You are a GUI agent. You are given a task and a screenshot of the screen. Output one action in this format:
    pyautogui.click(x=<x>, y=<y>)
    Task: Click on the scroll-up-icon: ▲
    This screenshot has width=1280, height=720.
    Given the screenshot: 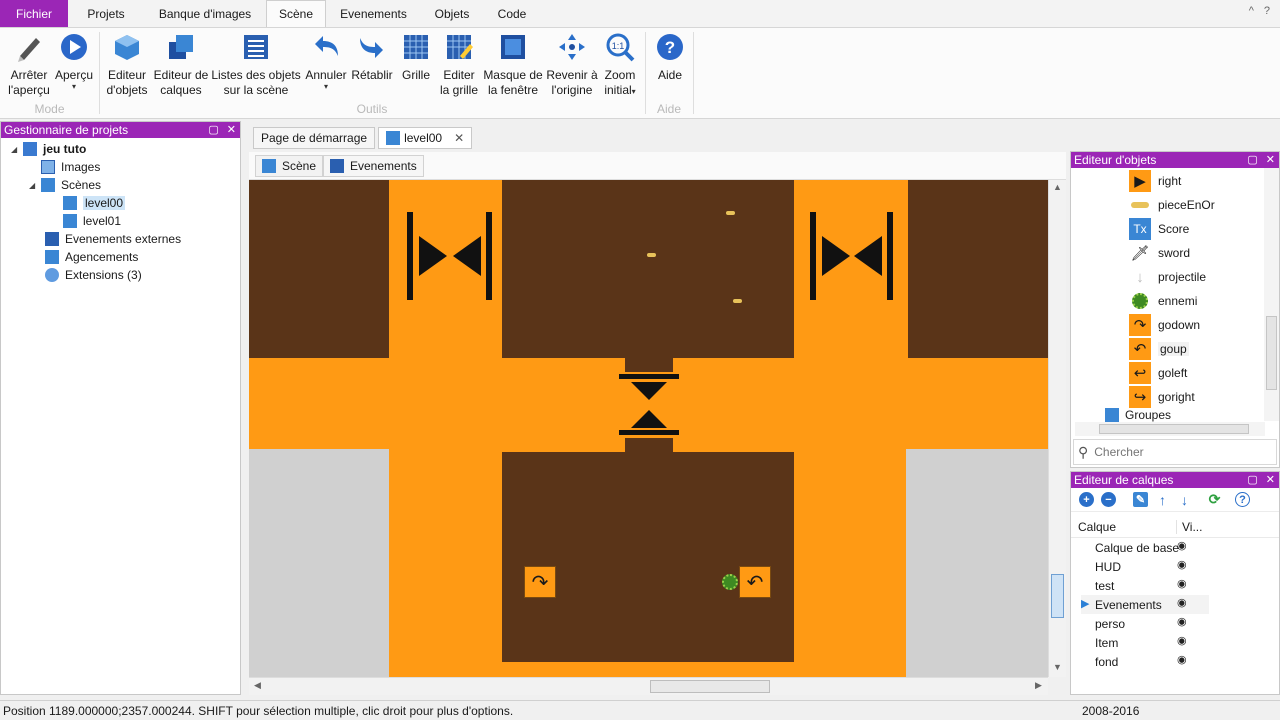 What is the action you would take?
    pyautogui.click(x=1057, y=187)
    